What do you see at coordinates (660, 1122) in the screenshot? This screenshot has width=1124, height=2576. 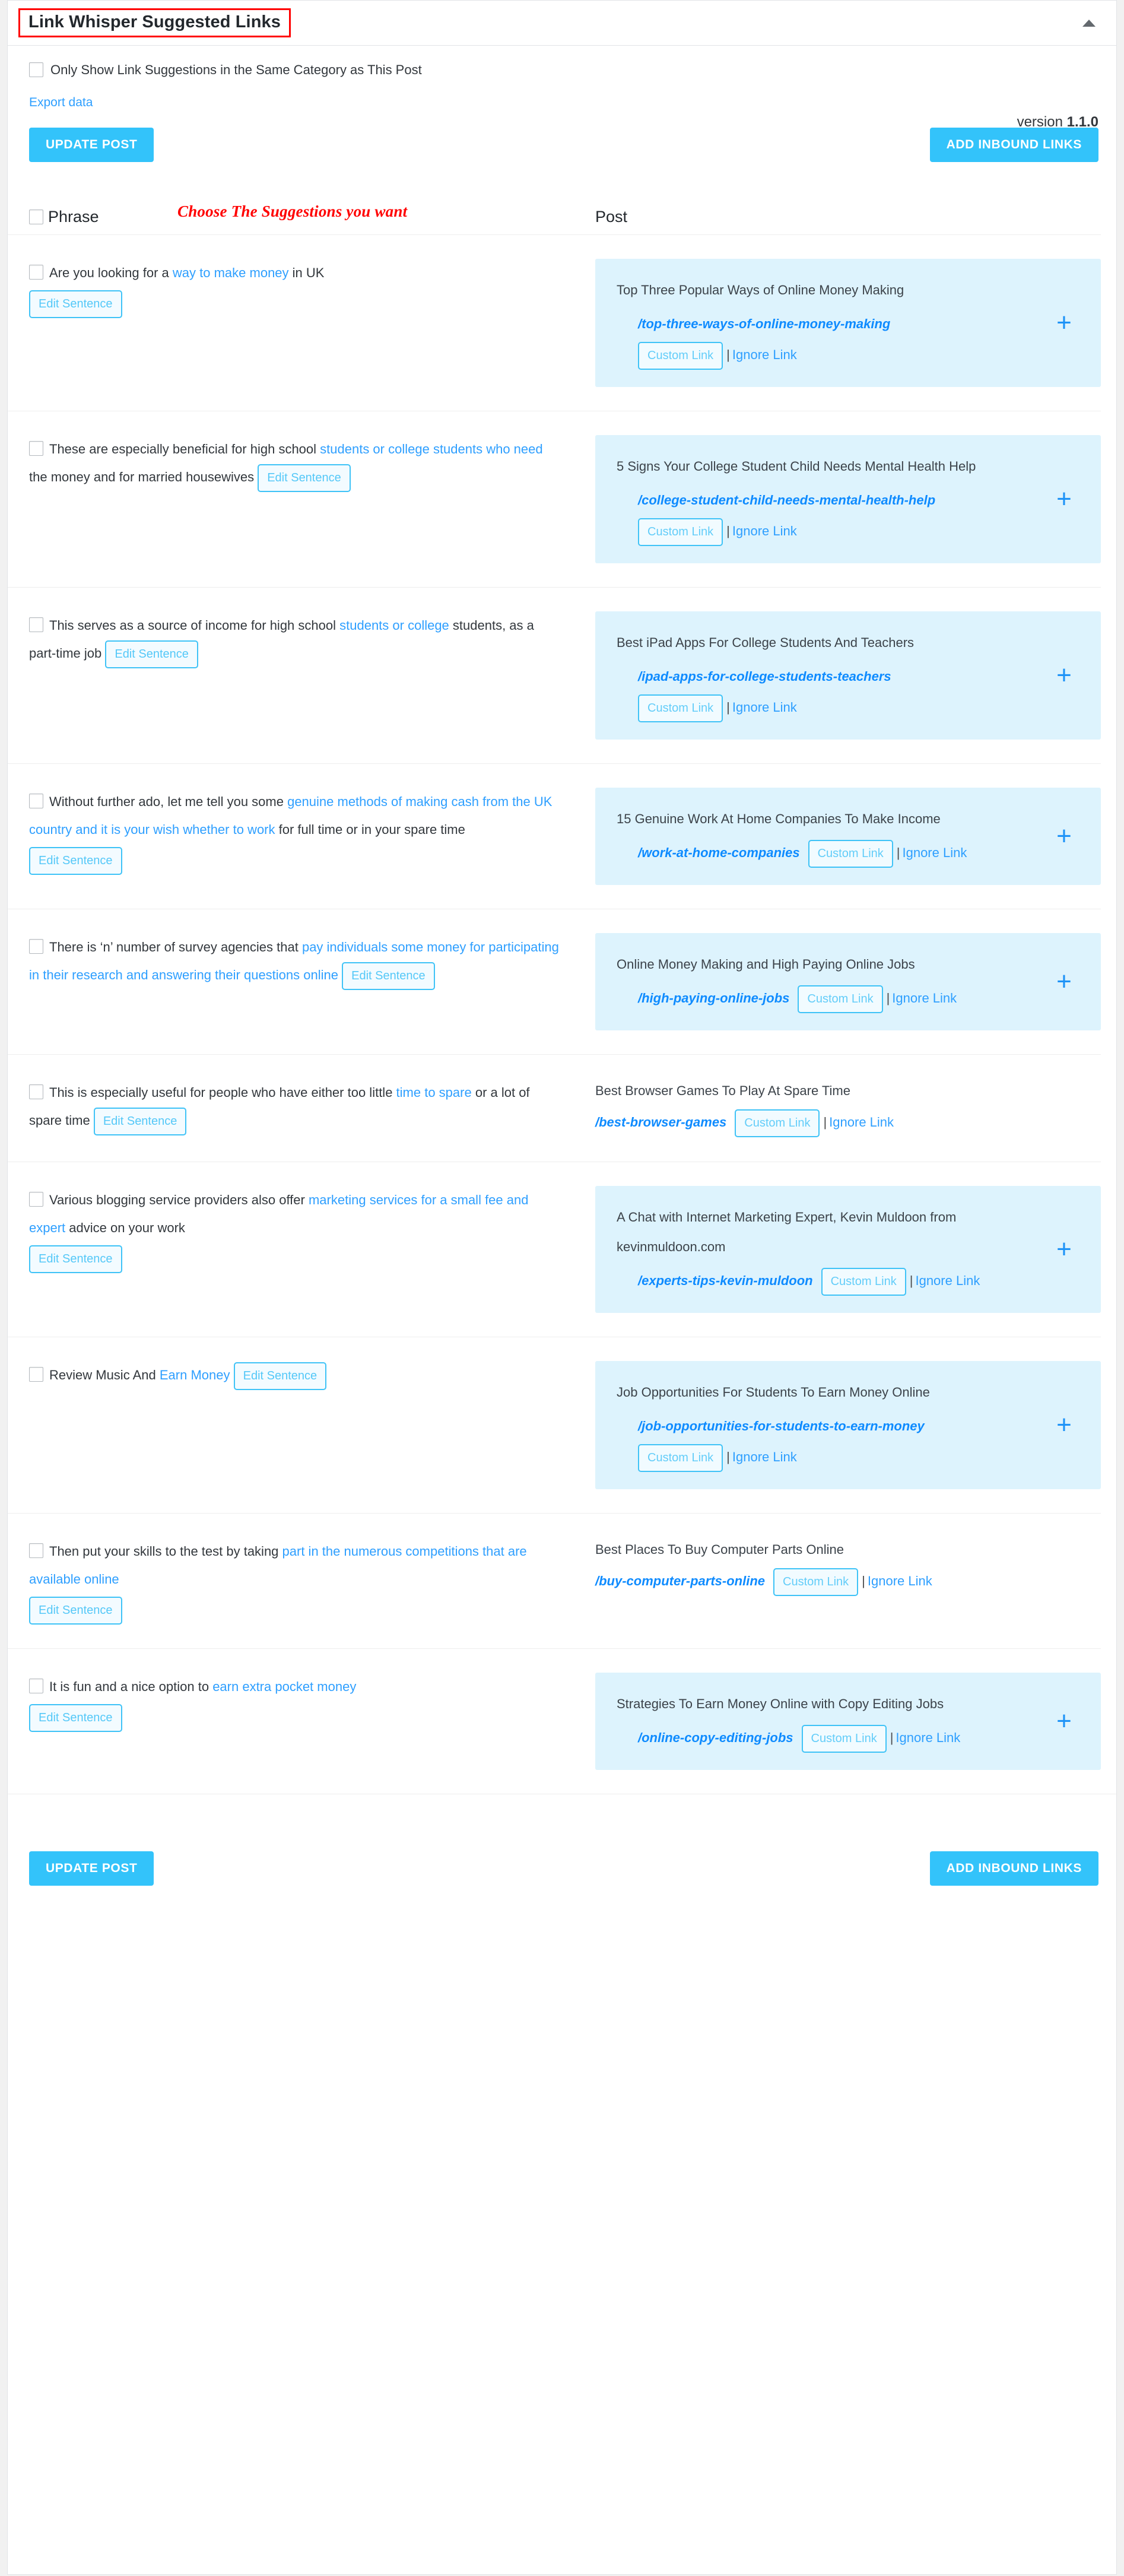 I see `post-slug-link: /best-browser-games` at bounding box center [660, 1122].